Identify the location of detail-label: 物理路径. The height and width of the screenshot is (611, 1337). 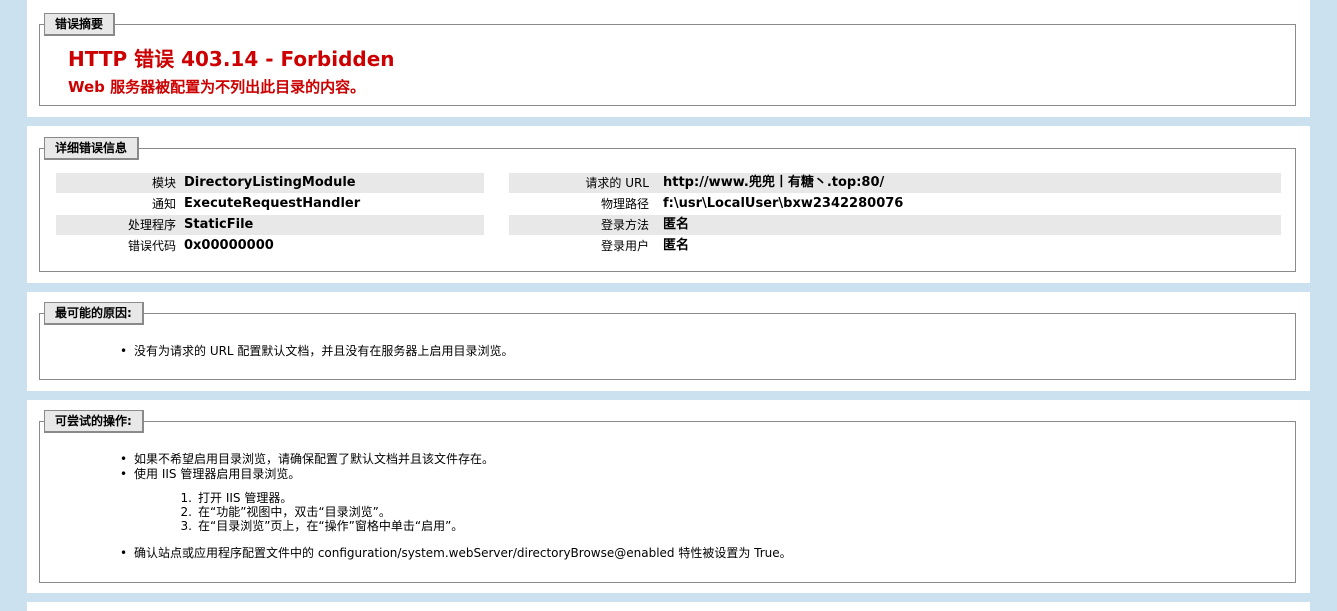
(624, 204).